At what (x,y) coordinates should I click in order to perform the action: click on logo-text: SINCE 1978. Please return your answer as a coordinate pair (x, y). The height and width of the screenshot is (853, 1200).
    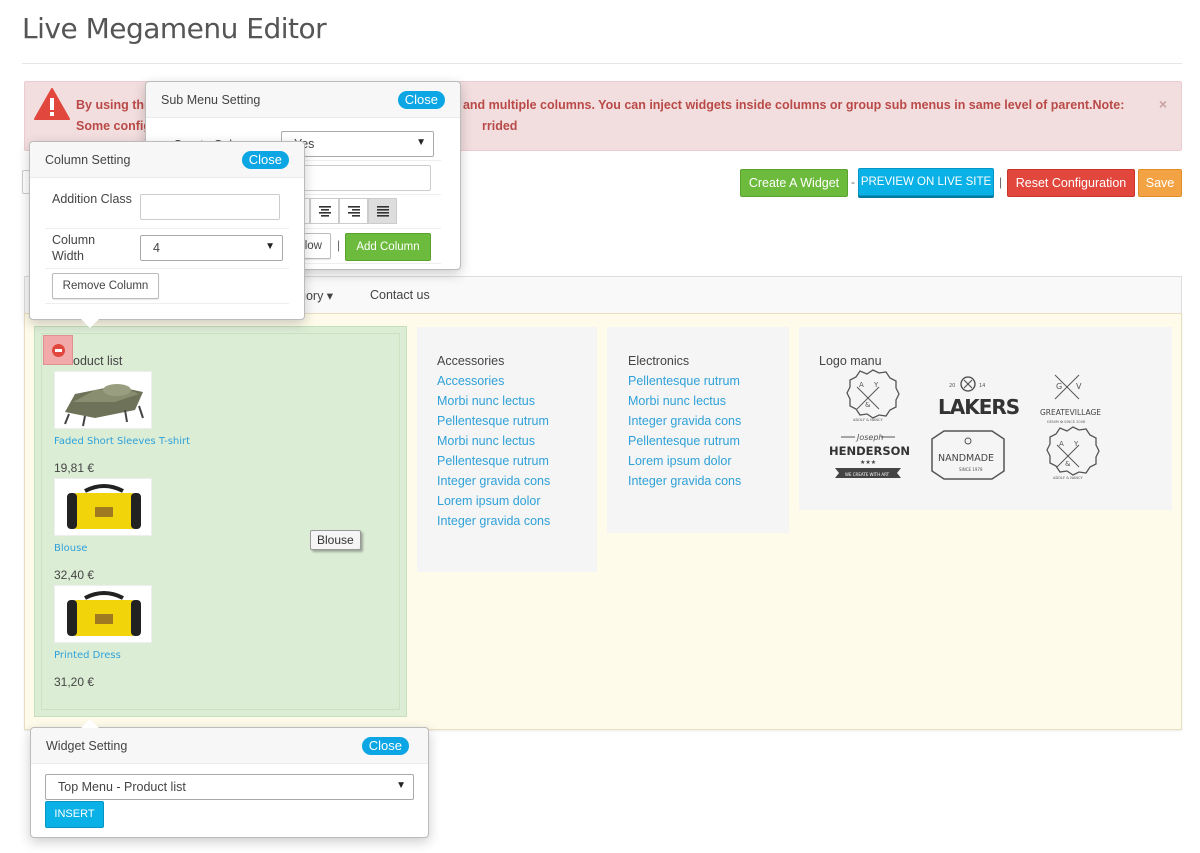
    Looking at the image, I should click on (971, 469).